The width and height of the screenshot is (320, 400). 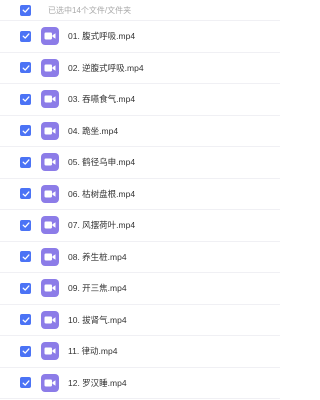 I want to click on file-row: 02. 逆腹式呼吸.mp4, so click(x=140, y=68).